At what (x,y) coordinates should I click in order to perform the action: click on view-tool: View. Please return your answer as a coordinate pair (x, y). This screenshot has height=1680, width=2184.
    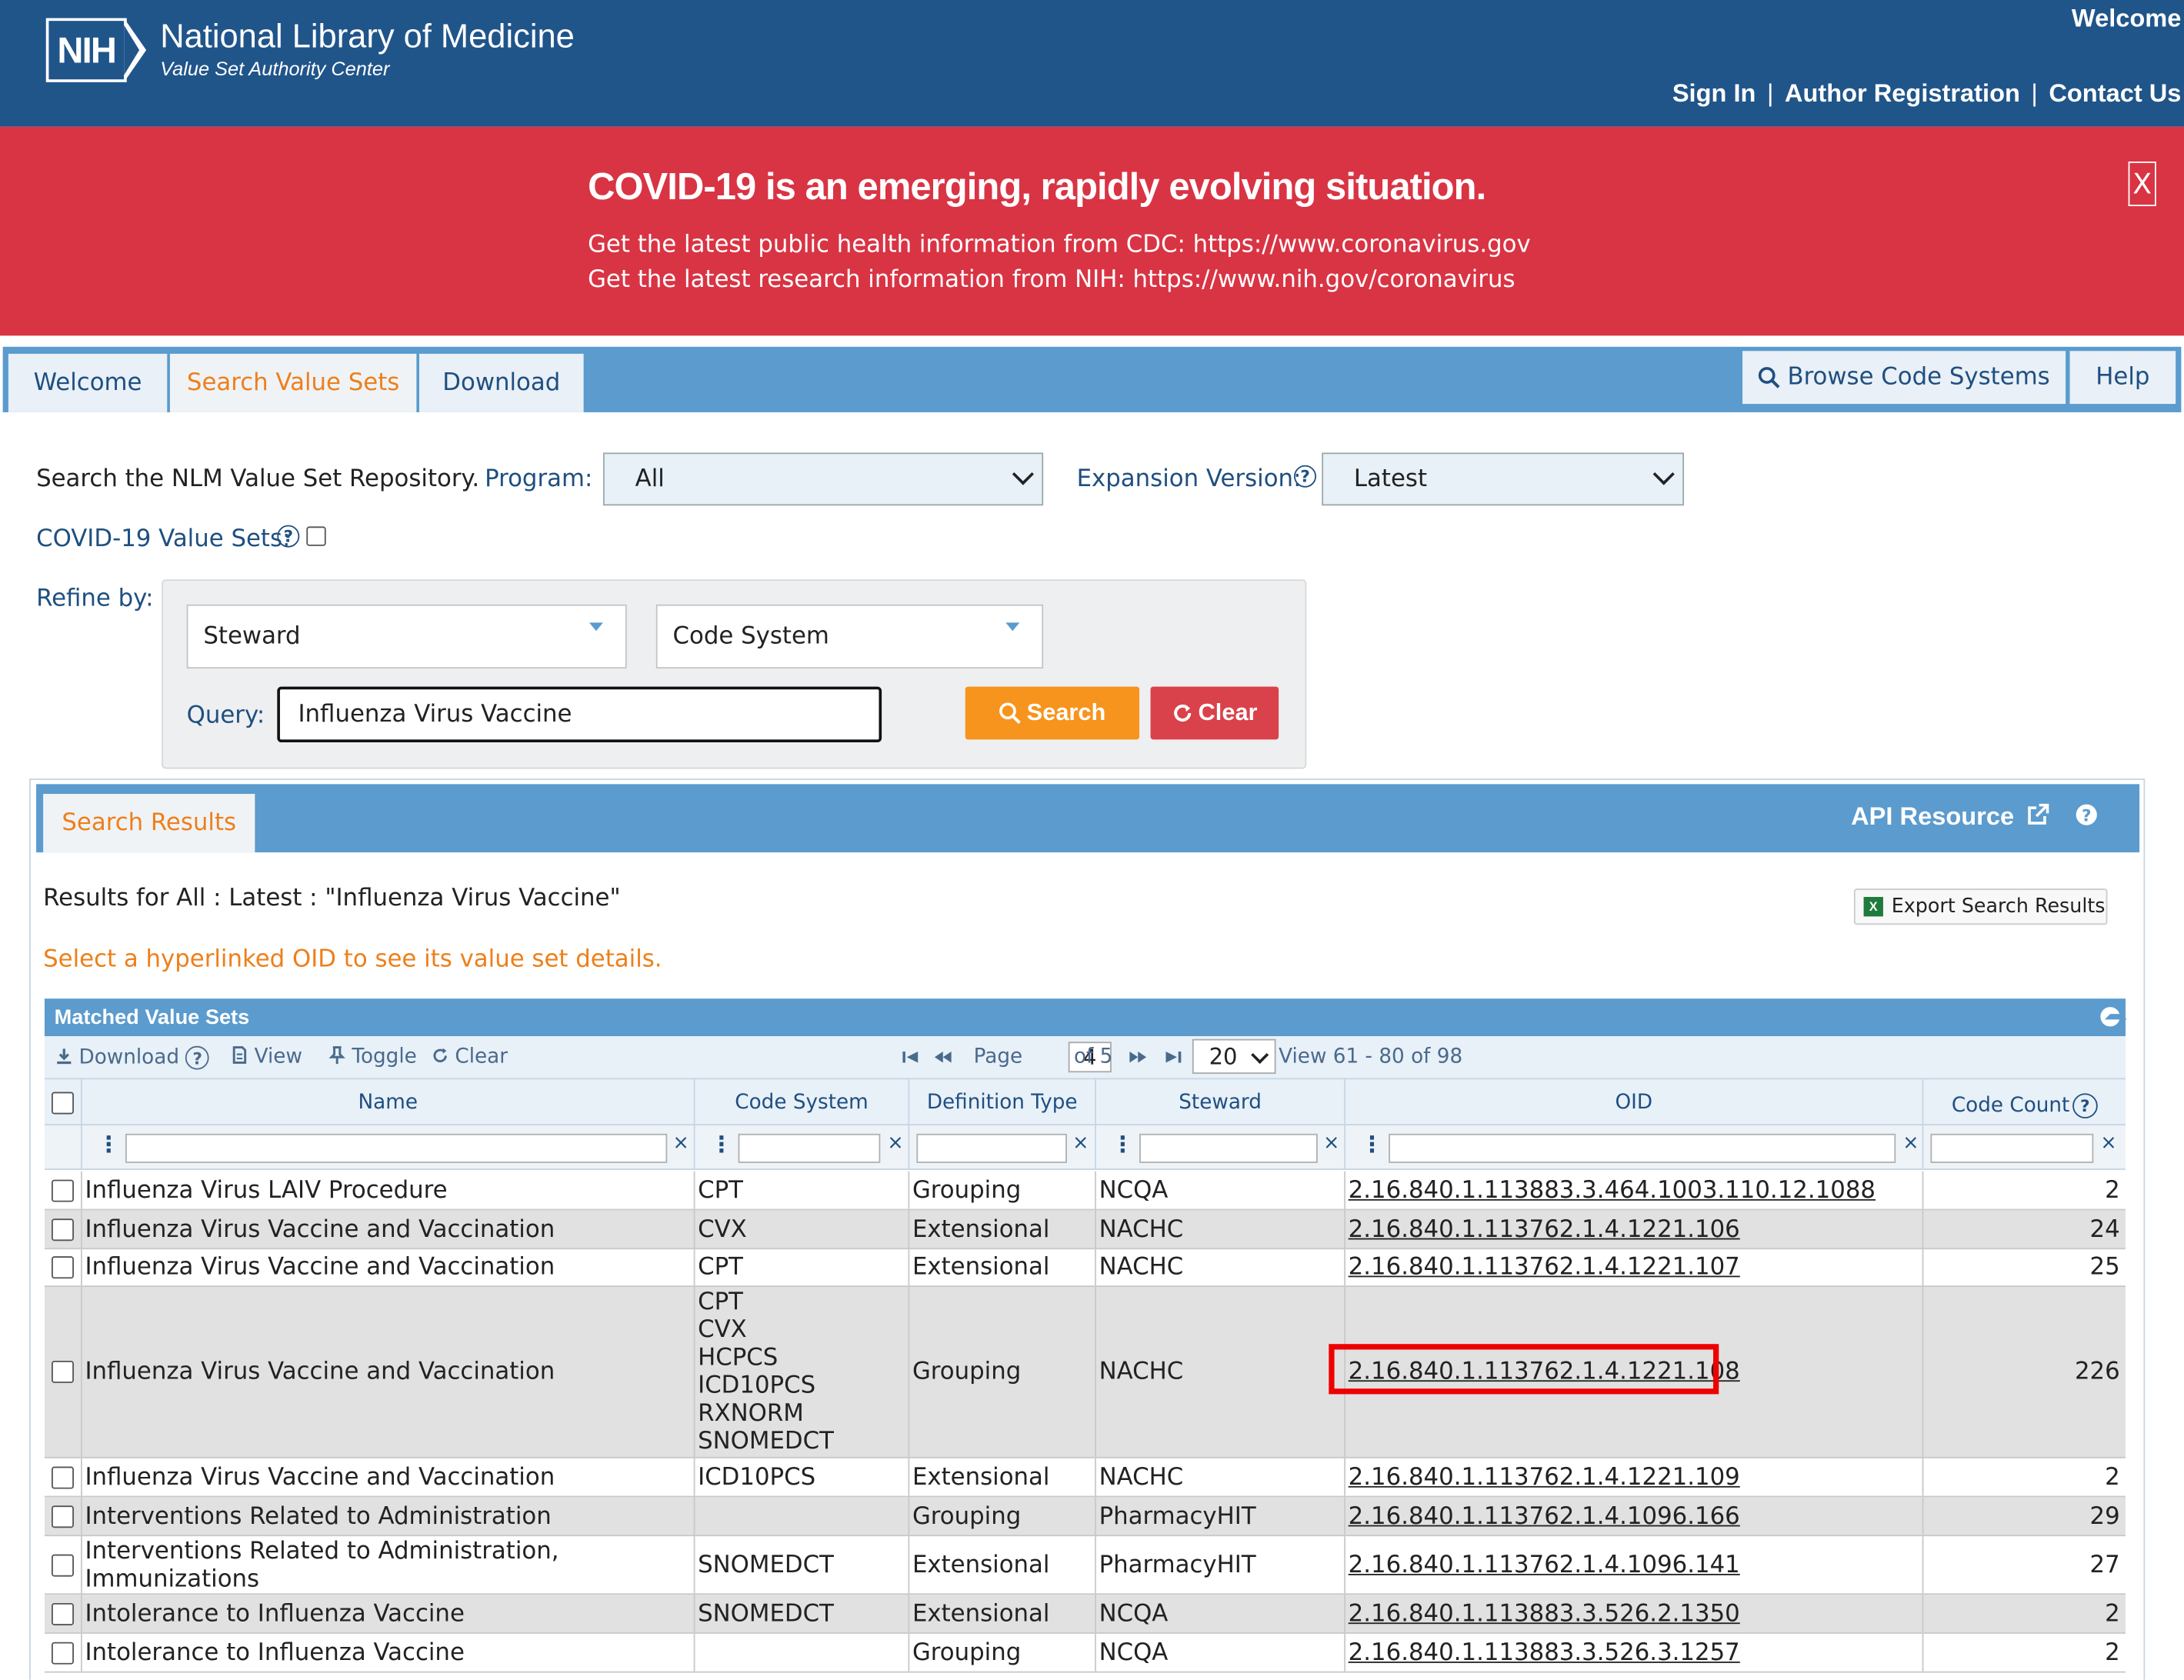
    Looking at the image, I should click on (267, 1057).